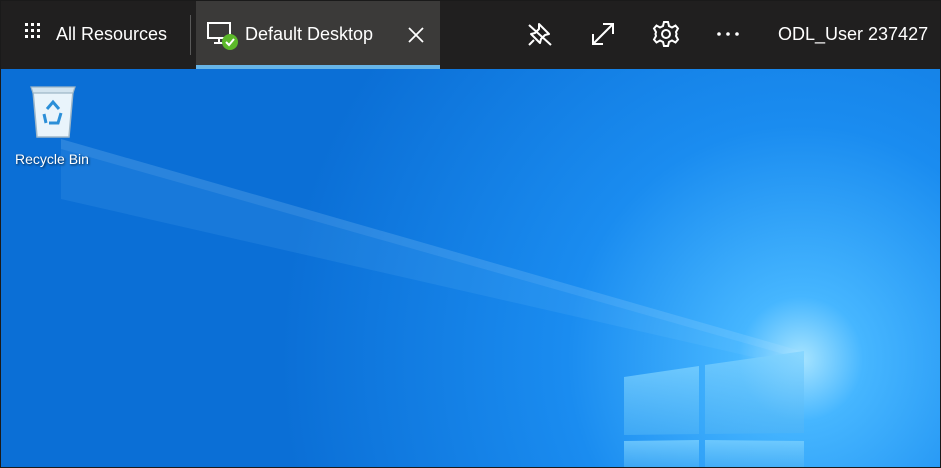  I want to click on all-resources-button: All Resources, so click(94, 35).